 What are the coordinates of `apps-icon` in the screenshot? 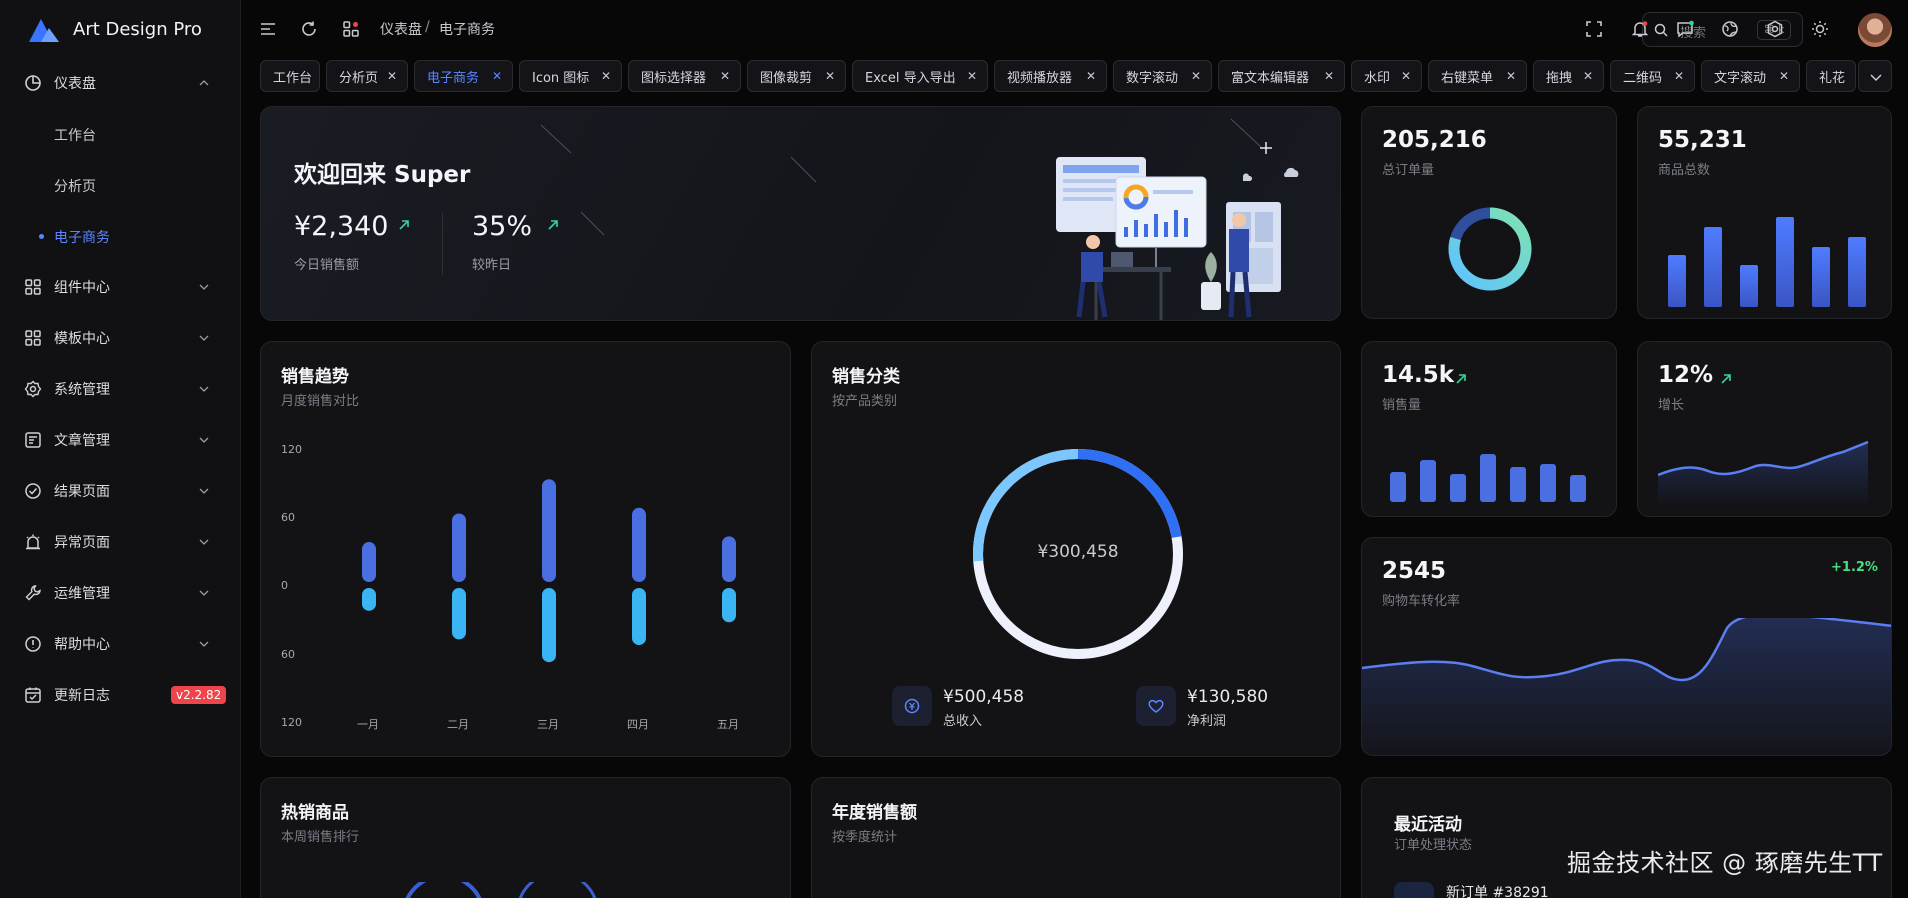 It's located at (351, 29).